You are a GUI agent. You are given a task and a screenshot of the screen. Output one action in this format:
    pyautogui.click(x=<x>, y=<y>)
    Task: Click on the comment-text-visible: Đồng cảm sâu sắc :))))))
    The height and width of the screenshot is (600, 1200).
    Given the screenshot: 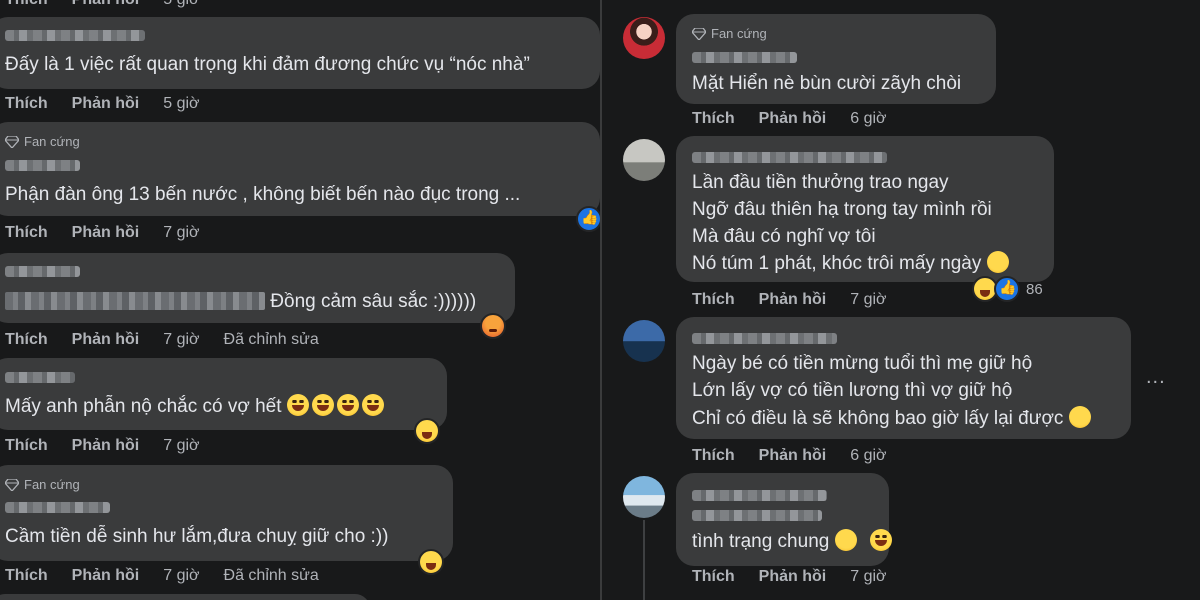 What is the action you would take?
    pyautogui.click(x=373, y=301)
    